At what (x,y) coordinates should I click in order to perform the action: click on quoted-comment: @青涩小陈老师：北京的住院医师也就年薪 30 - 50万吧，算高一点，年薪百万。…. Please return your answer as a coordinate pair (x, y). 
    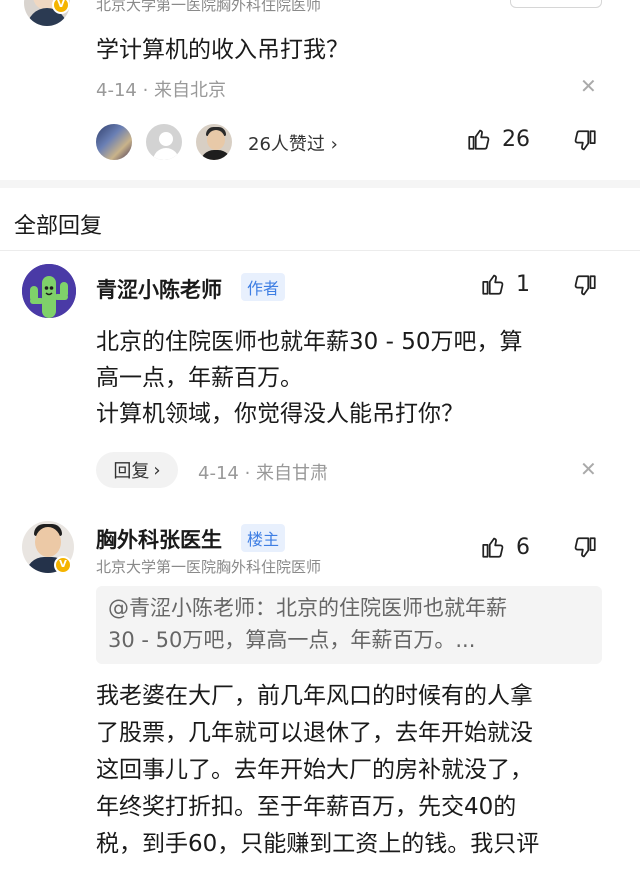
    Looking at the image, I should click on (349, 625).